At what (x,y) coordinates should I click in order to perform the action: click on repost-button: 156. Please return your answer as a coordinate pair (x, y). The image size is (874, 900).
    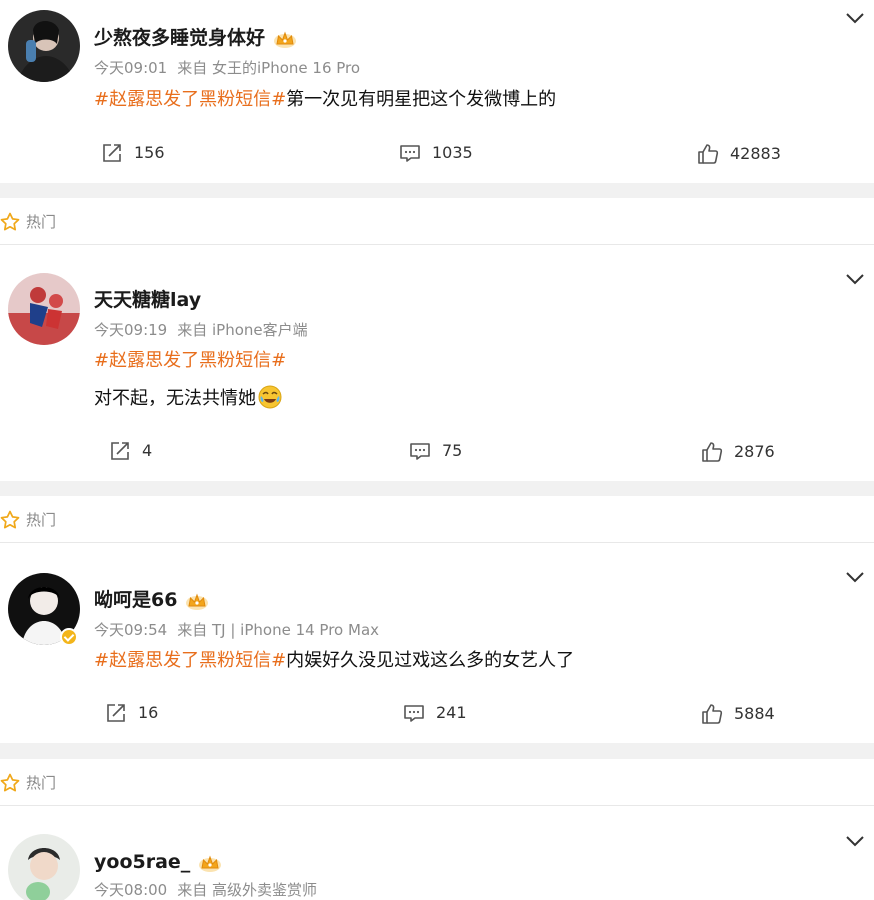
    Looking at the image, I should click on (132, 153).